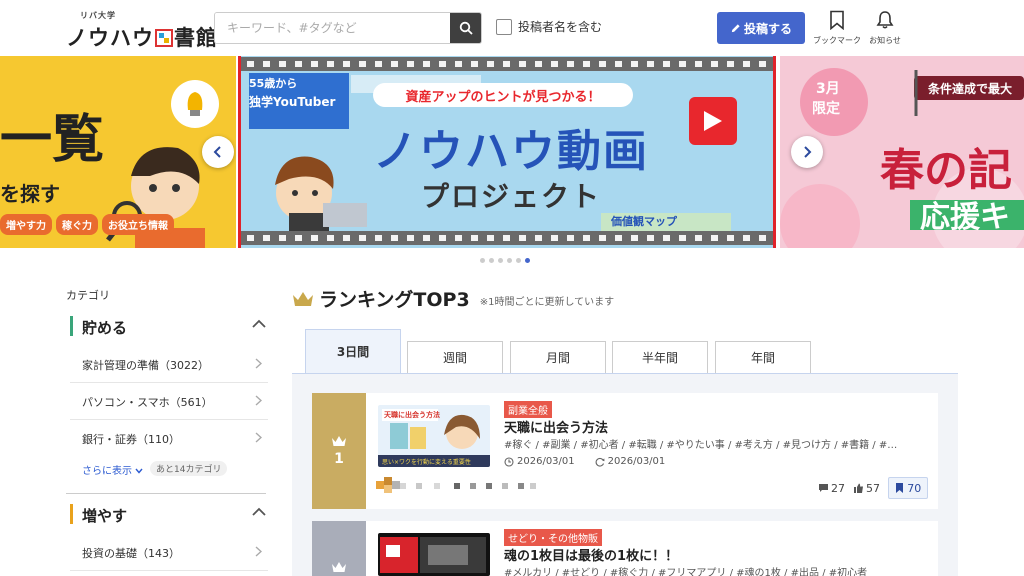  What do you see at coordinates (426, 462) in the screenshot?
I see `thumbnail-caption: 思い×ワクを行動に変える重要性` at bounding box center [426, 462].